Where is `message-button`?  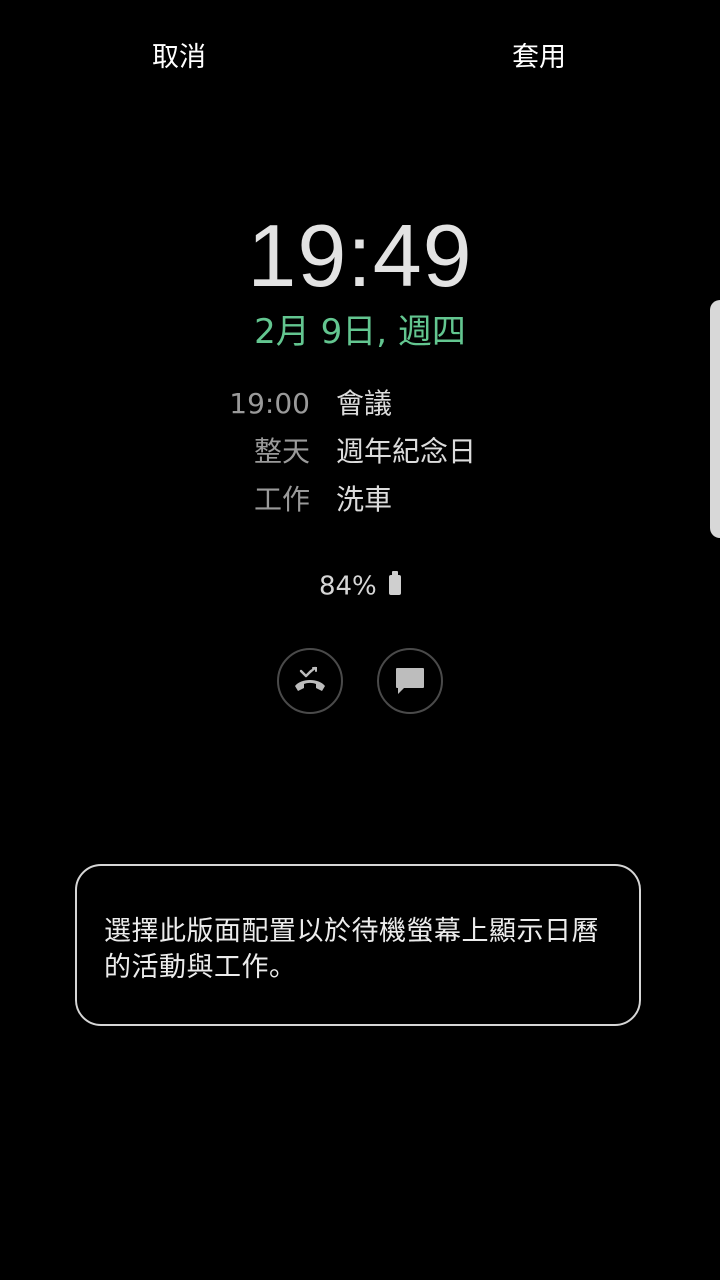 message-button is located at coordinates (410, 681).